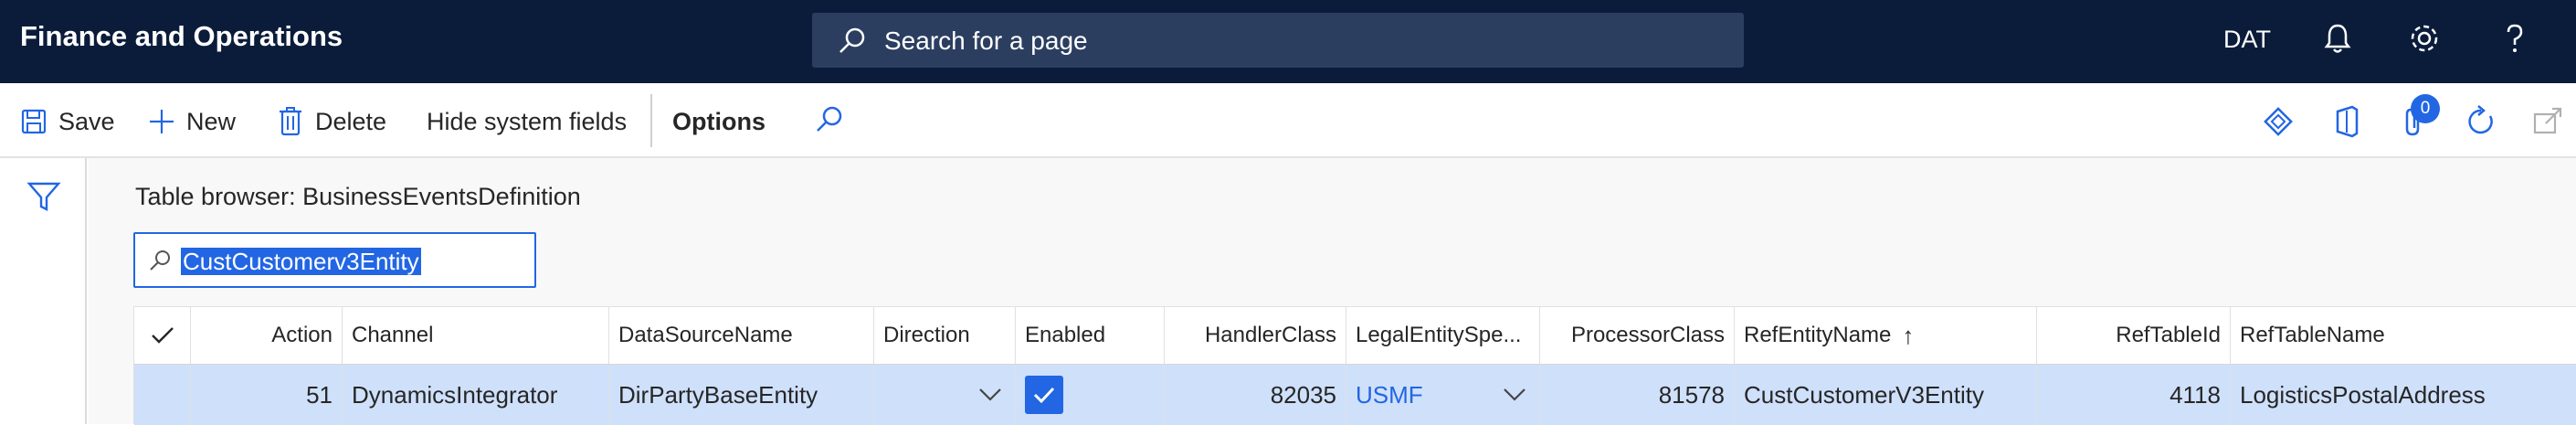 This screenshot has height=425, width=2576. What do you see at coordinates (301, 261) in the screenshot?
I see `filter-value: CustCustomerv3Entity` at bounding box center [301, 261].